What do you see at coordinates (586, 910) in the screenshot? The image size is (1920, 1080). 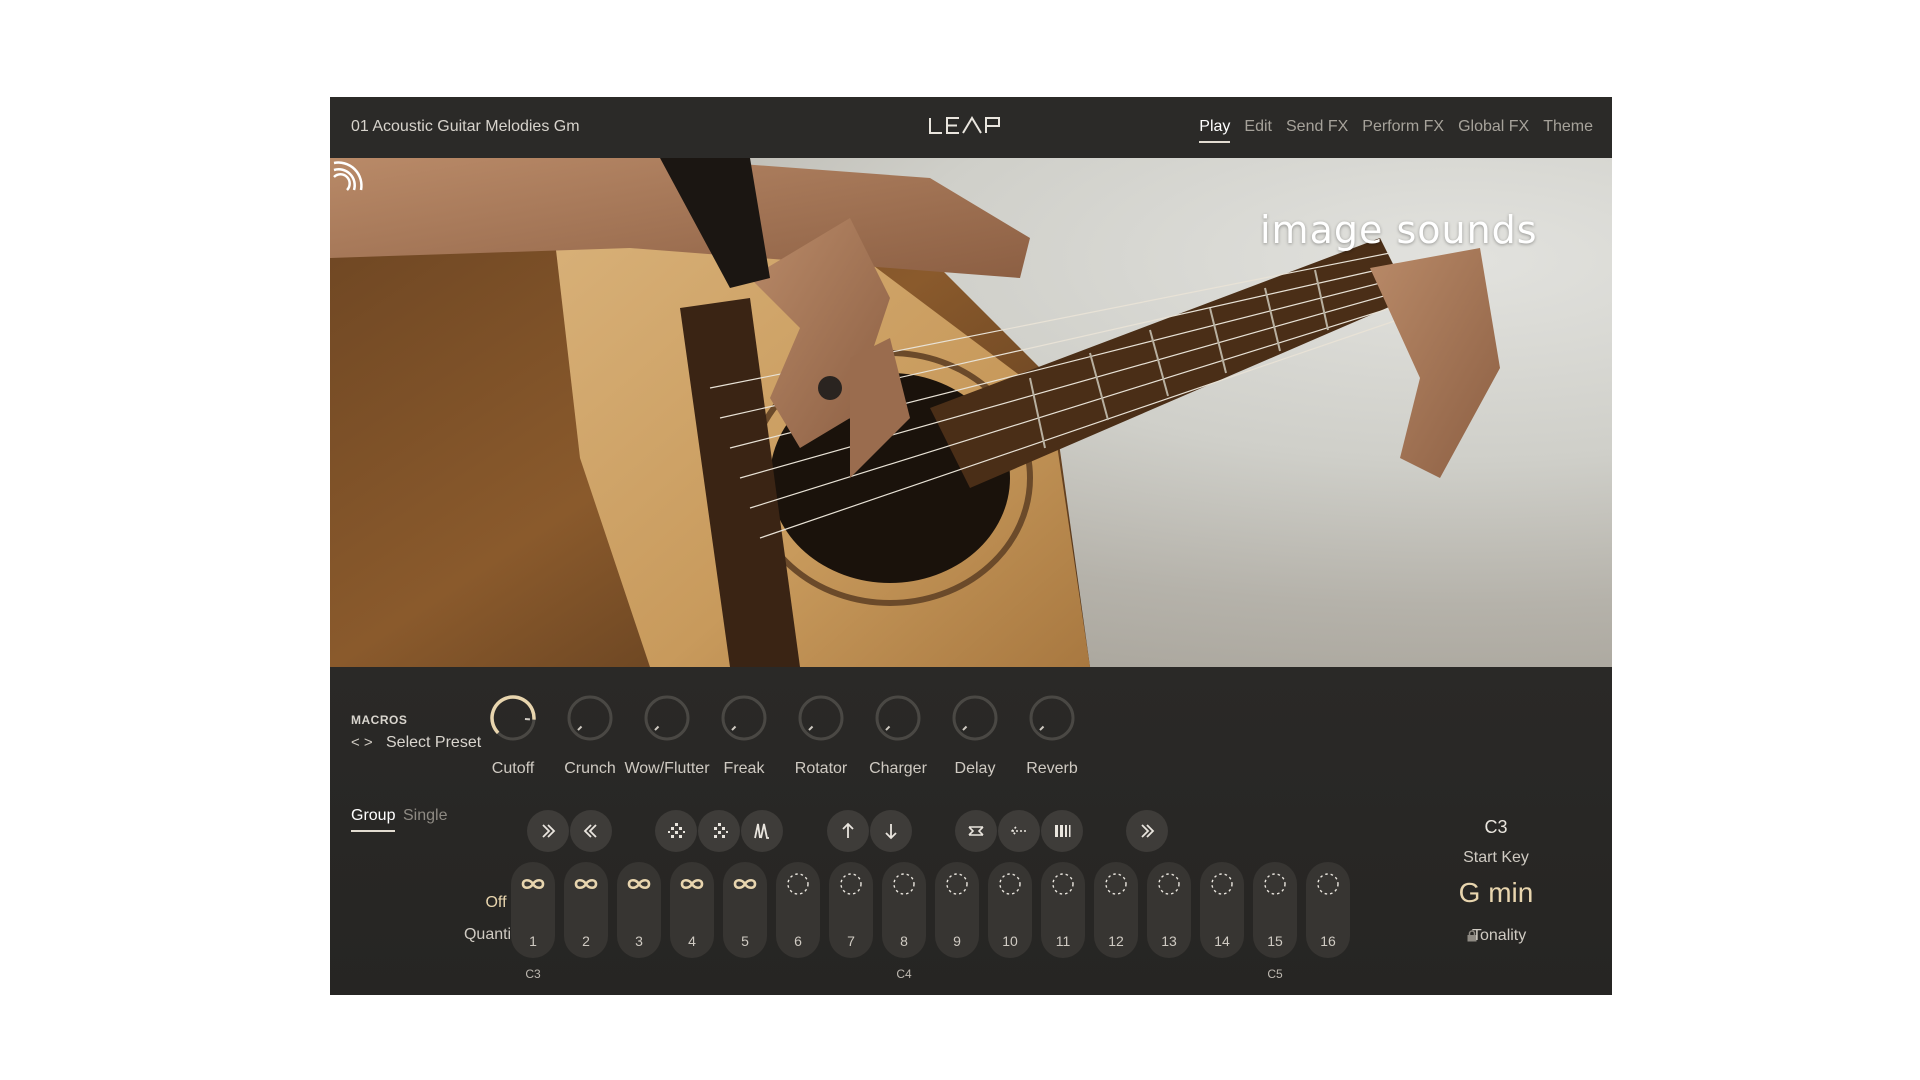 I see `loop-slot-2: 2` at bounding box center [586, 910].